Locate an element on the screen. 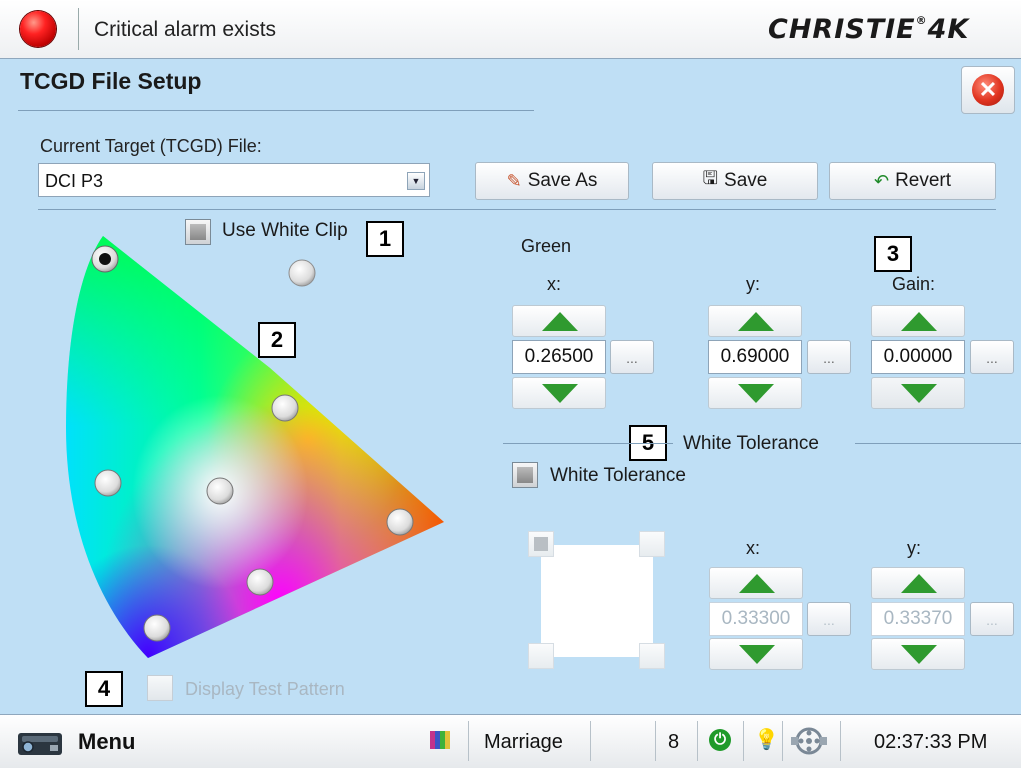 This screenshot has width=1021, height=768. page-title: TCGD File Setup is located at coordinates (111, 81).